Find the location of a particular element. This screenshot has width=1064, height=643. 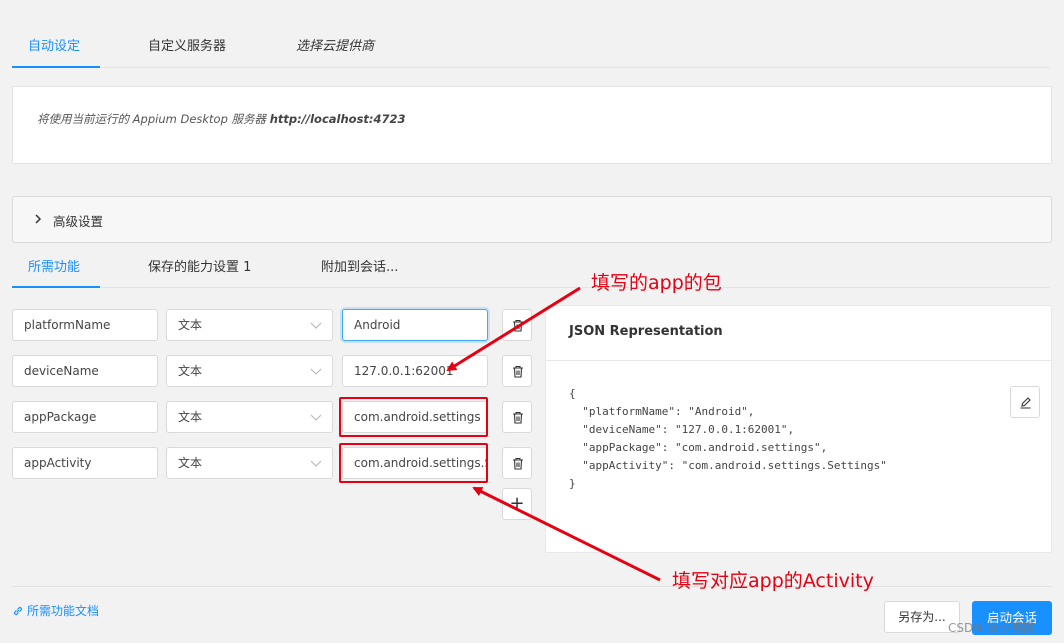

json-line: "platformName": "Android", is located at coordinates (662, 411).